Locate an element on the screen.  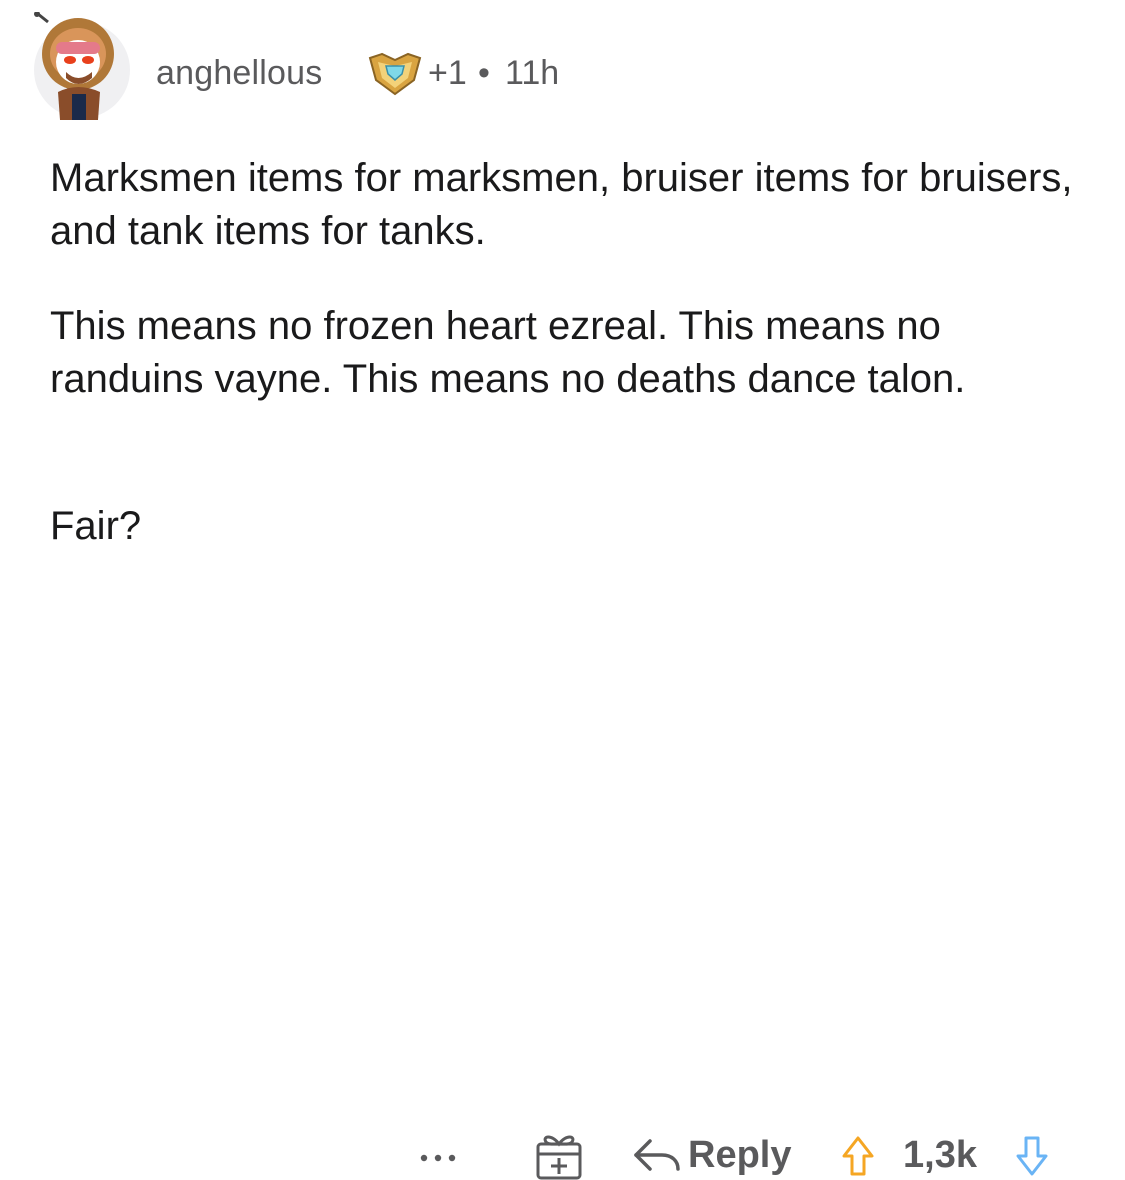
gift-award-icon is located at coordinates (559, 1155).